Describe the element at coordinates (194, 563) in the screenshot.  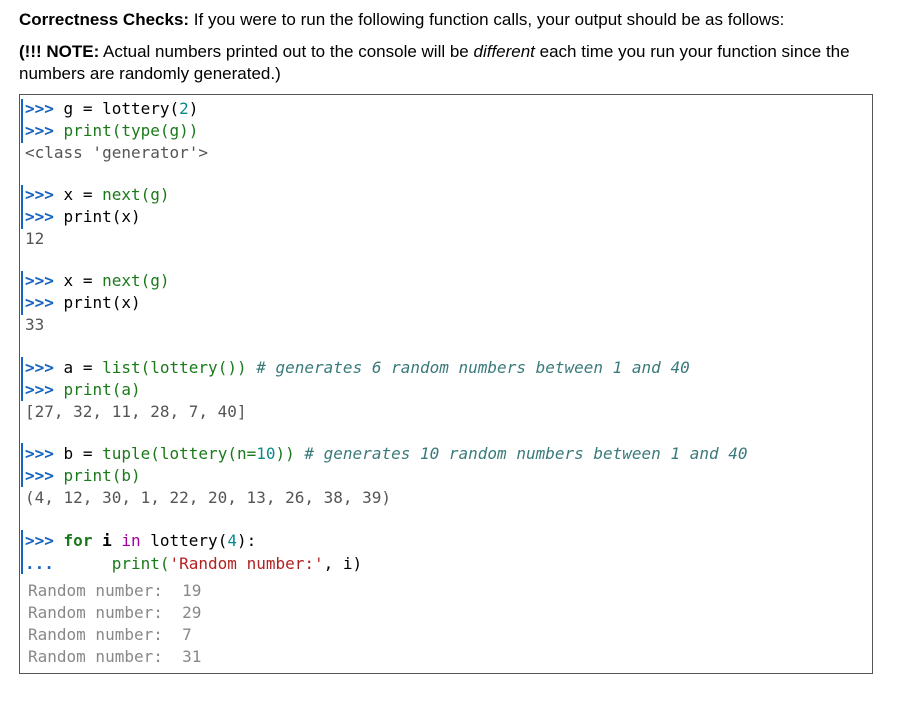
I see `code-line: ... print('Random number:', i)` at that location.